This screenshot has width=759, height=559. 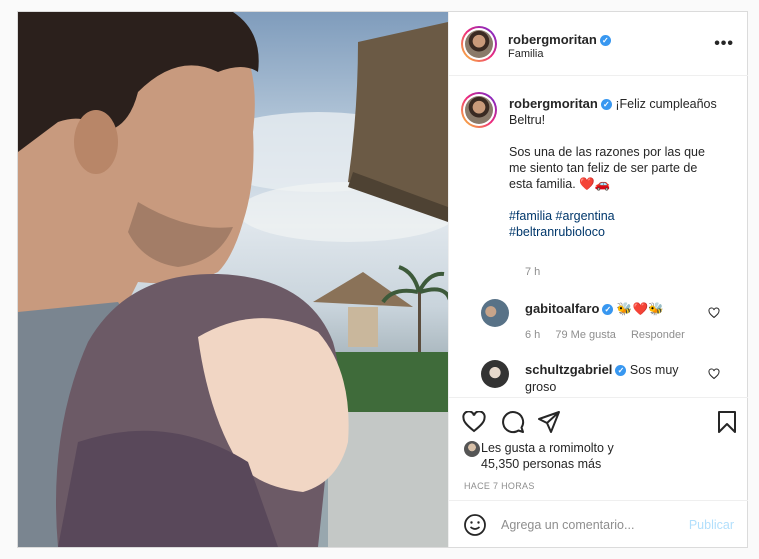 I want to click on add-comment-bar: Publicar, so click(x=598, y=524).